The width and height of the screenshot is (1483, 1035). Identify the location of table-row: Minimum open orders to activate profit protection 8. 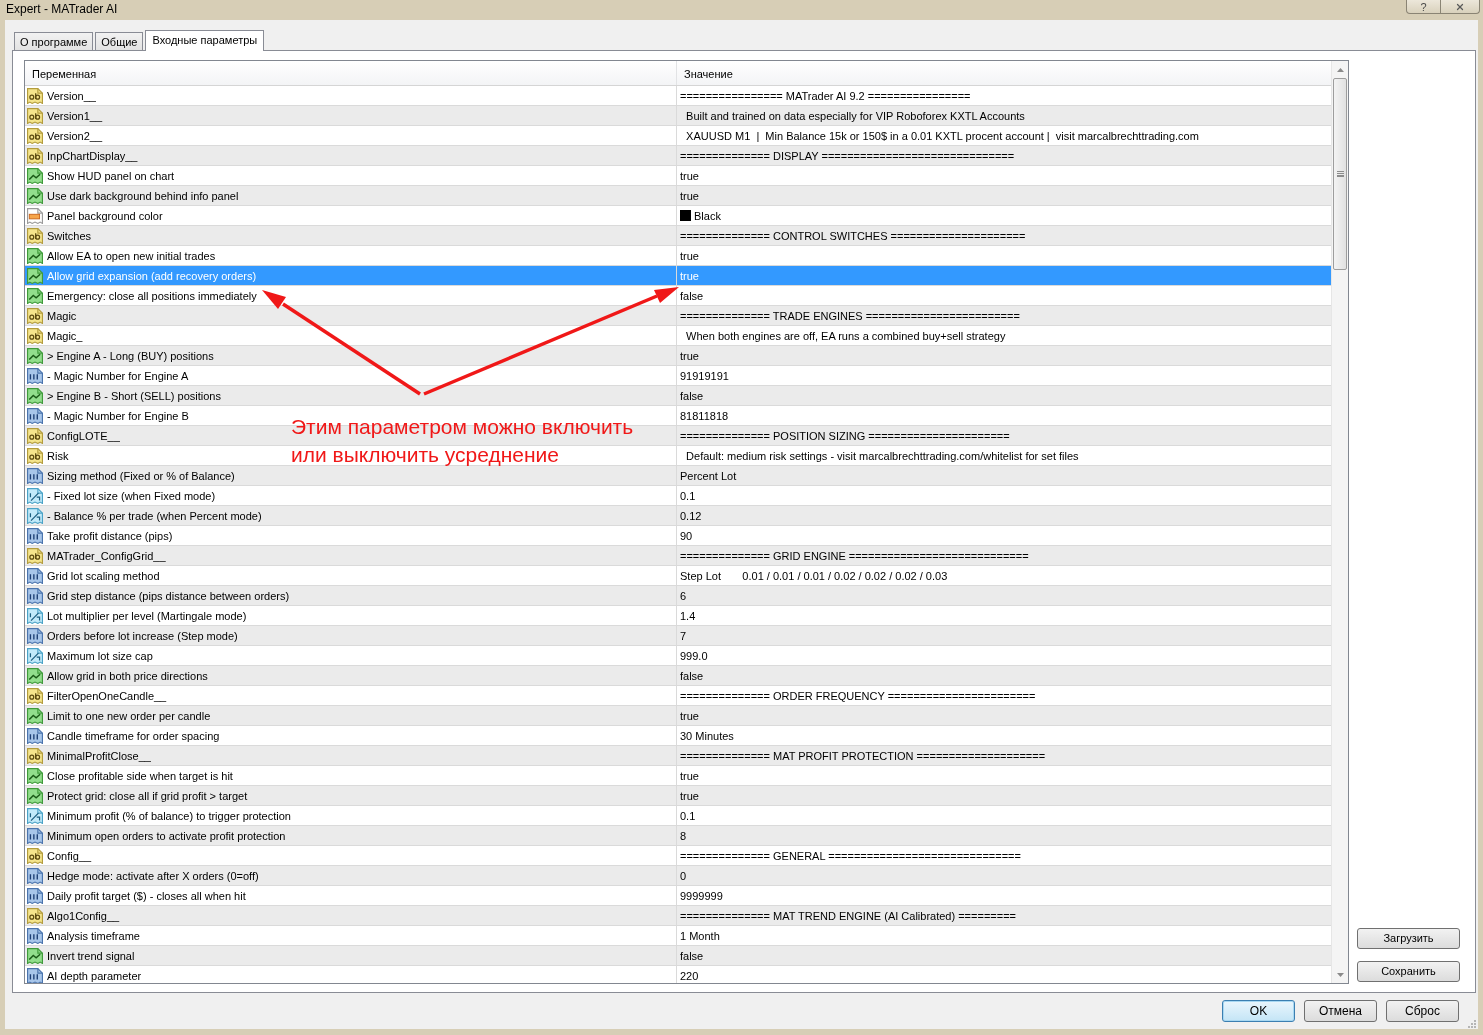
(678, 836).